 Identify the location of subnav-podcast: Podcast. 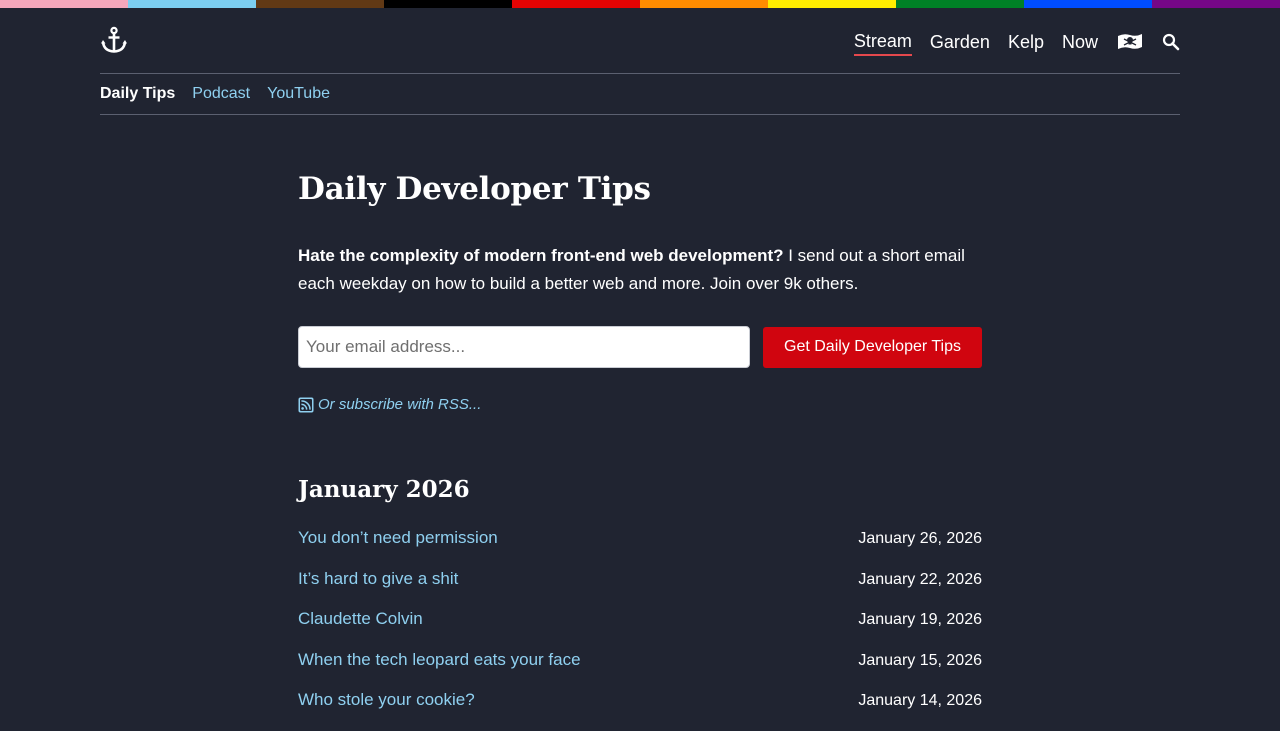
(221, 94).